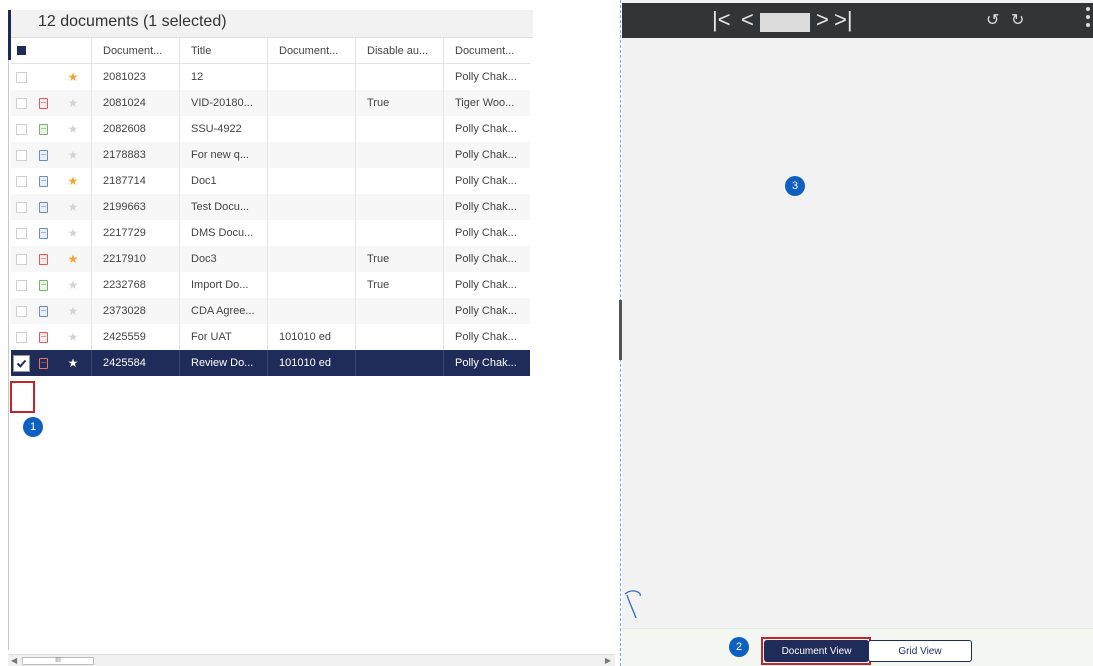 The width and height of the screenshot is (1093, 666). I want to click on last-page-button: >|, so click(843, 20).